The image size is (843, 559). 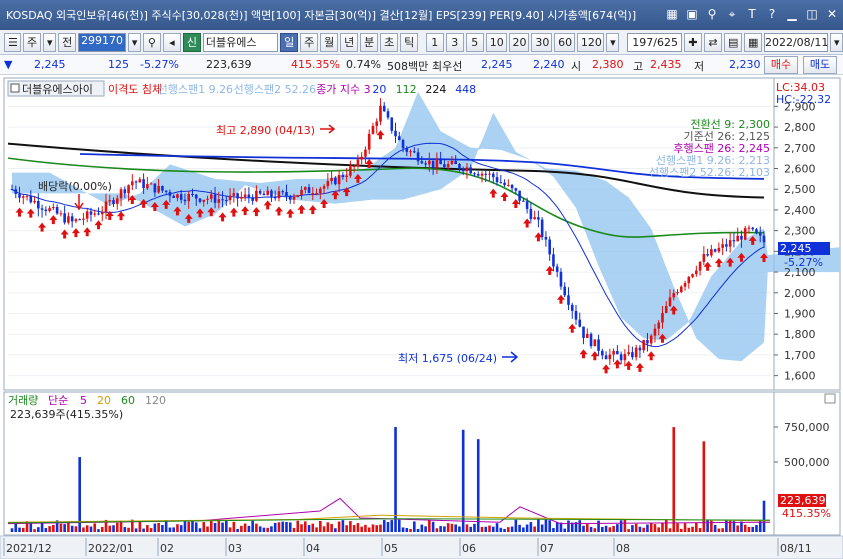 What do you see at coordinates (800, 127) in the screenshot?
I see `price-tick-label: 2,800` at bounding box center [800, 127].